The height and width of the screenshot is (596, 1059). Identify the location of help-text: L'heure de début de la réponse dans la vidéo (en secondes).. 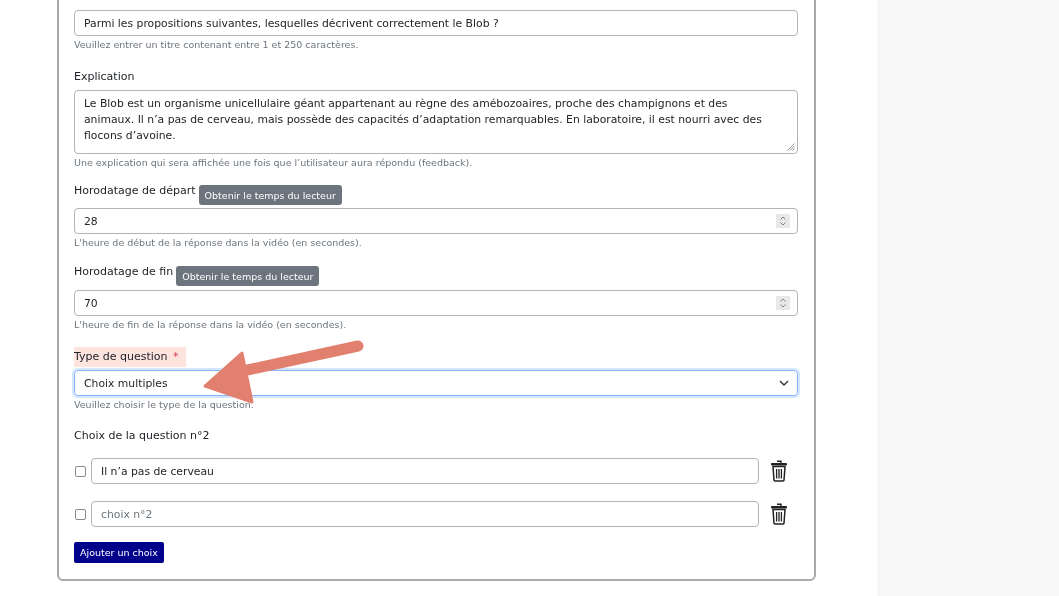
(218, 243).